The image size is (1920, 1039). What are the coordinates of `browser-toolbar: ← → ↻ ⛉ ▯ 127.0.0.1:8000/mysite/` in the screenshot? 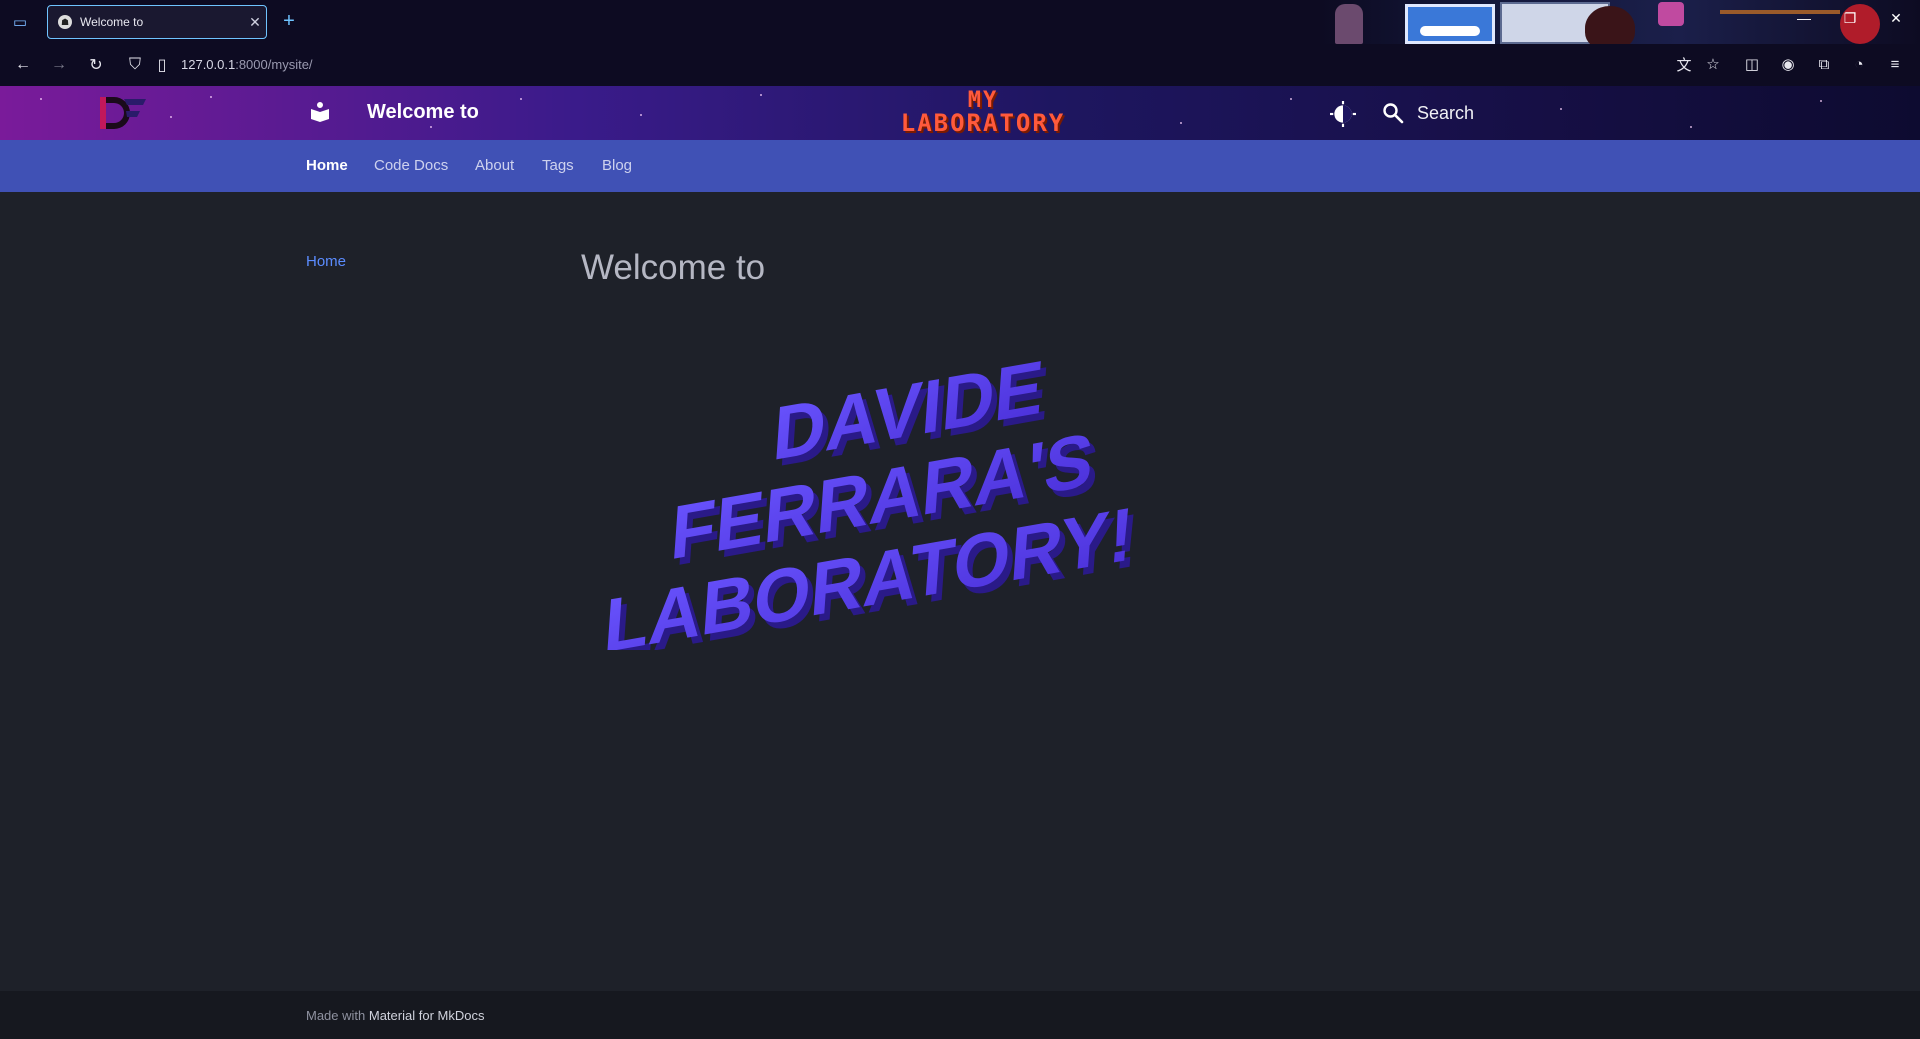 It's located at (960, 65).